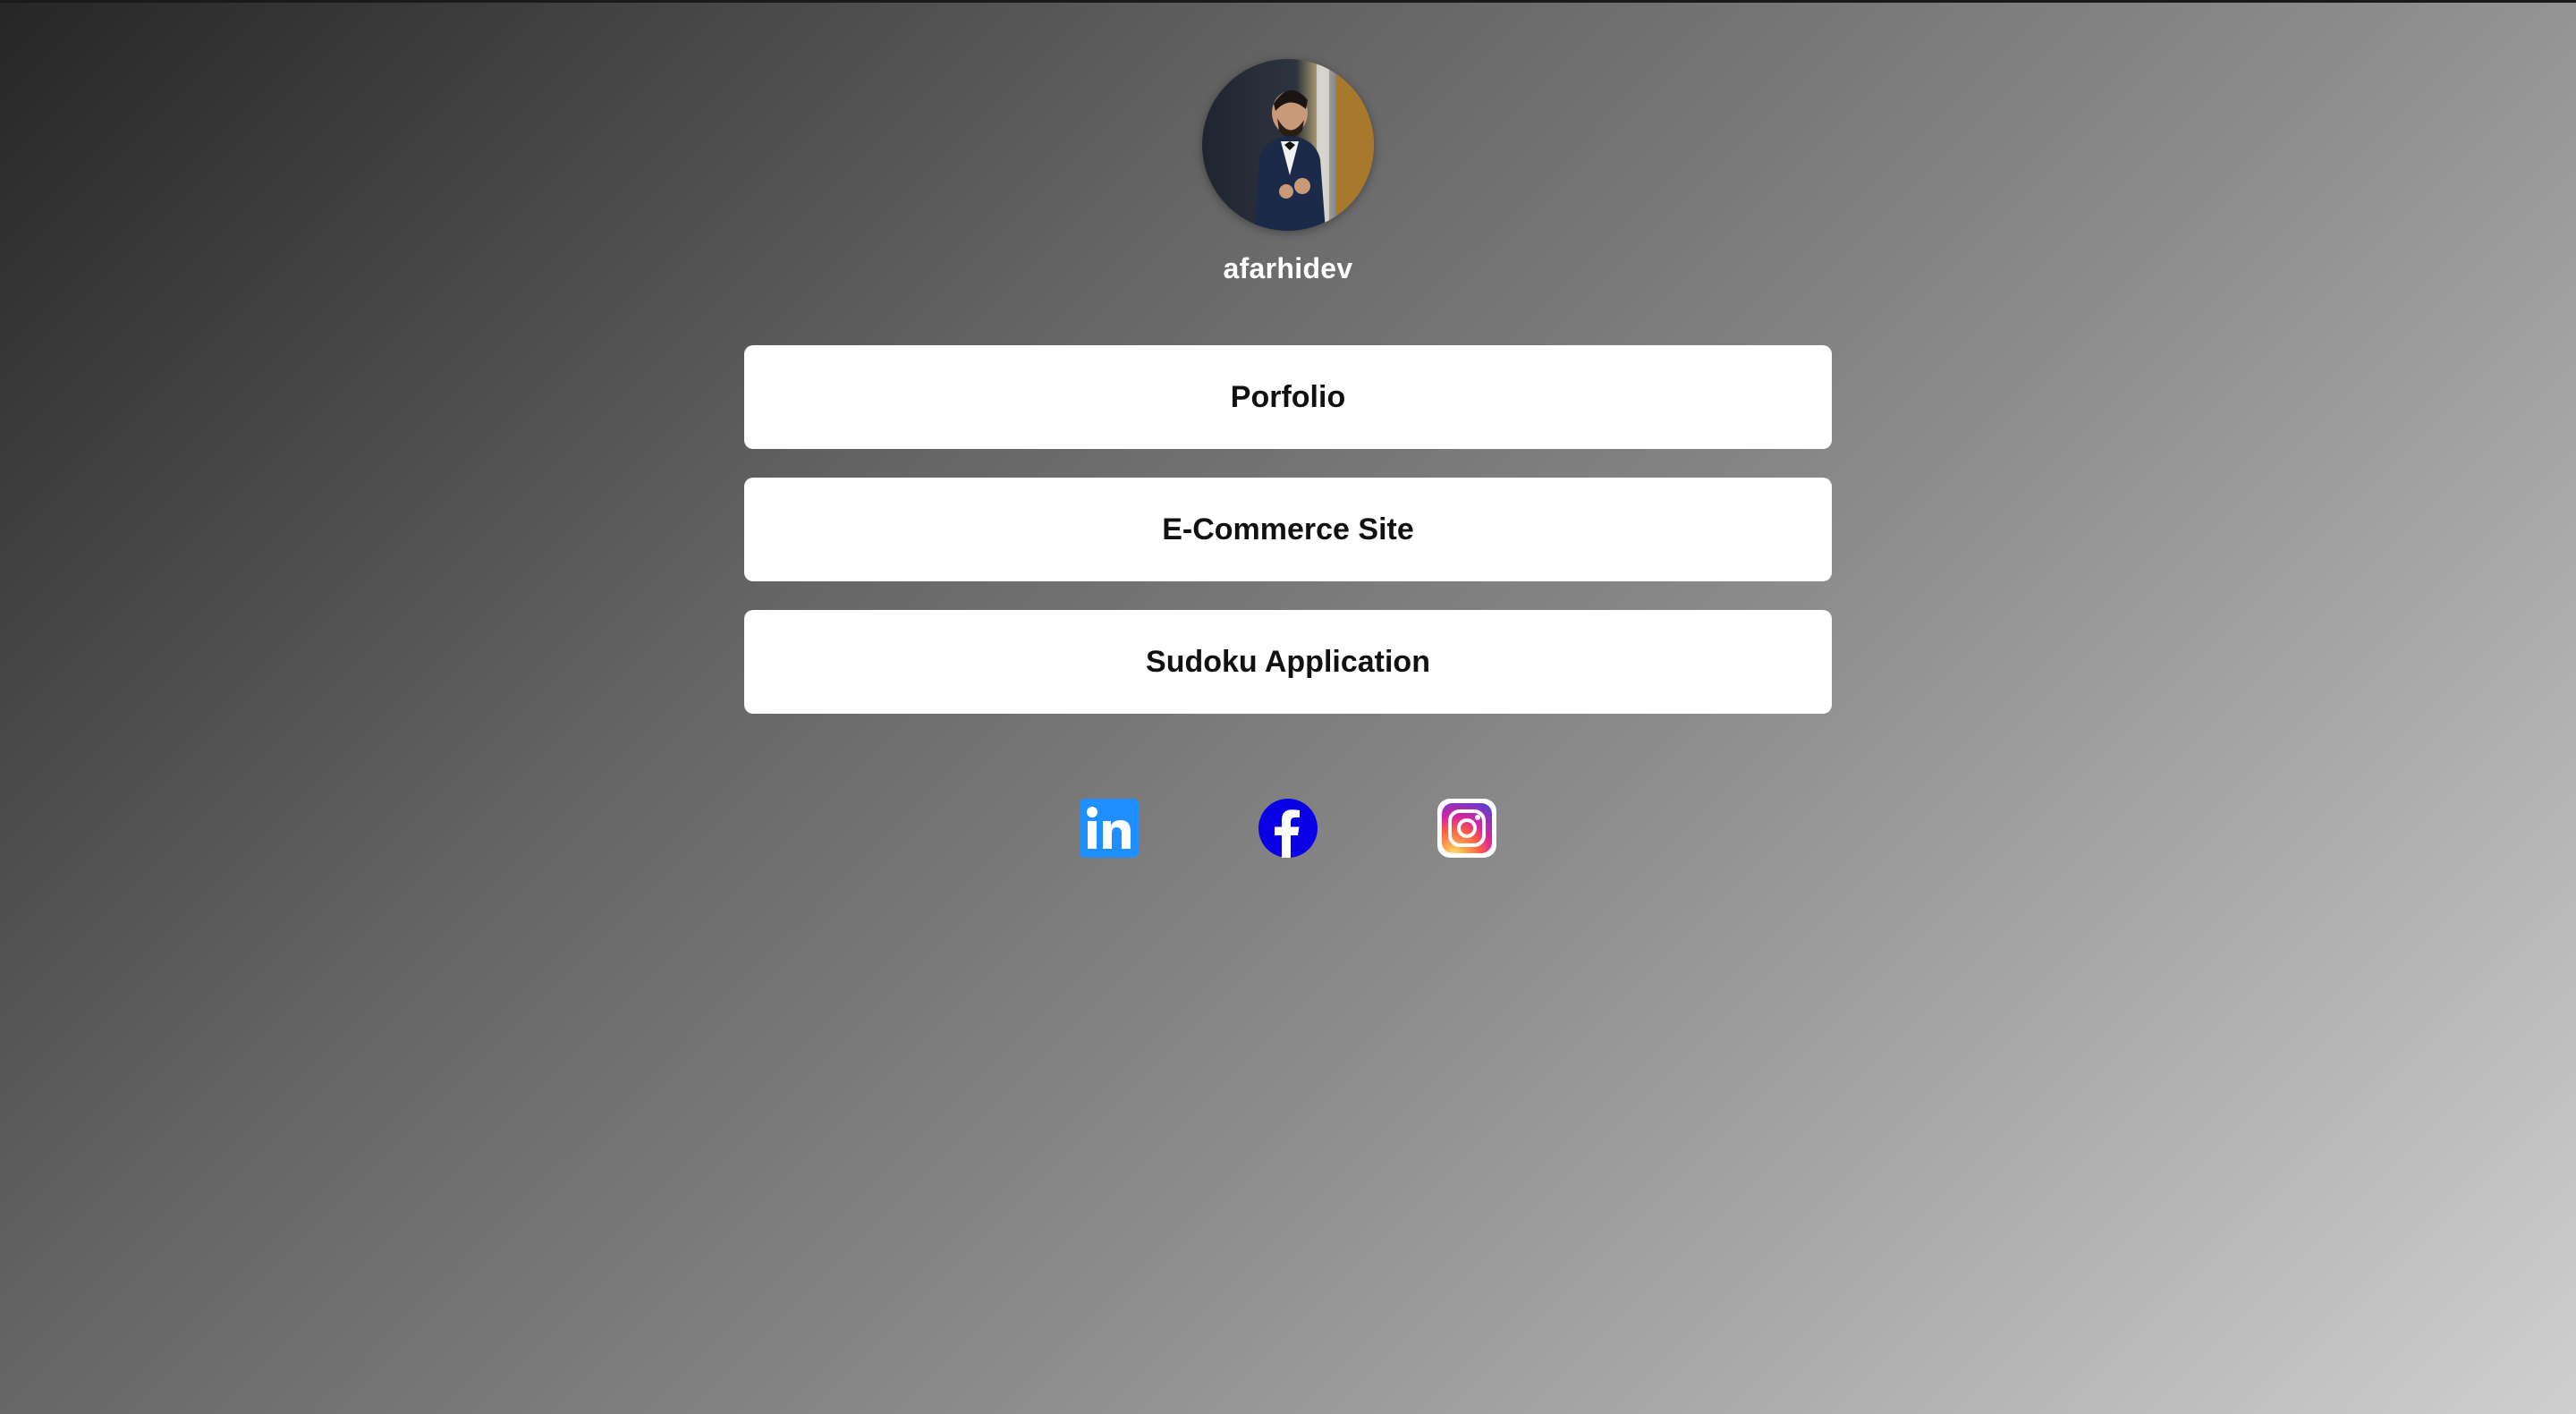  I want to click on avatar, so click(1288, 145).